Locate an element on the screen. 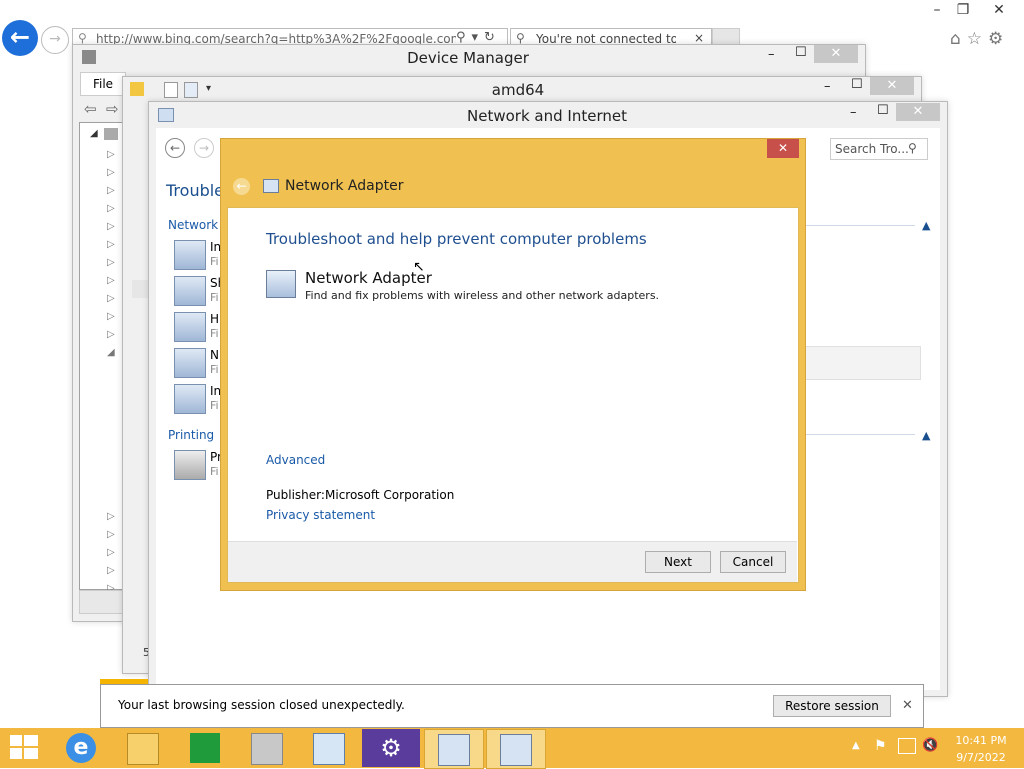 This screenshot has width=1024, height=769. device-manager-icon is located at coordinates (267, 749).